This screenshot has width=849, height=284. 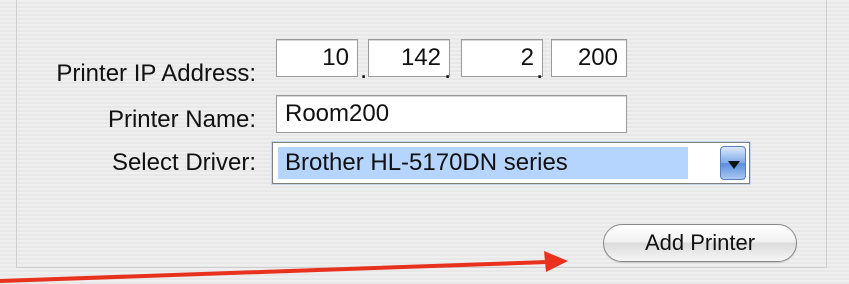 What do you see at coordinates (156, 73) in the screenshot?
I see `ip-address-label: Printer IP Address:` at bounding box center [156, 73].